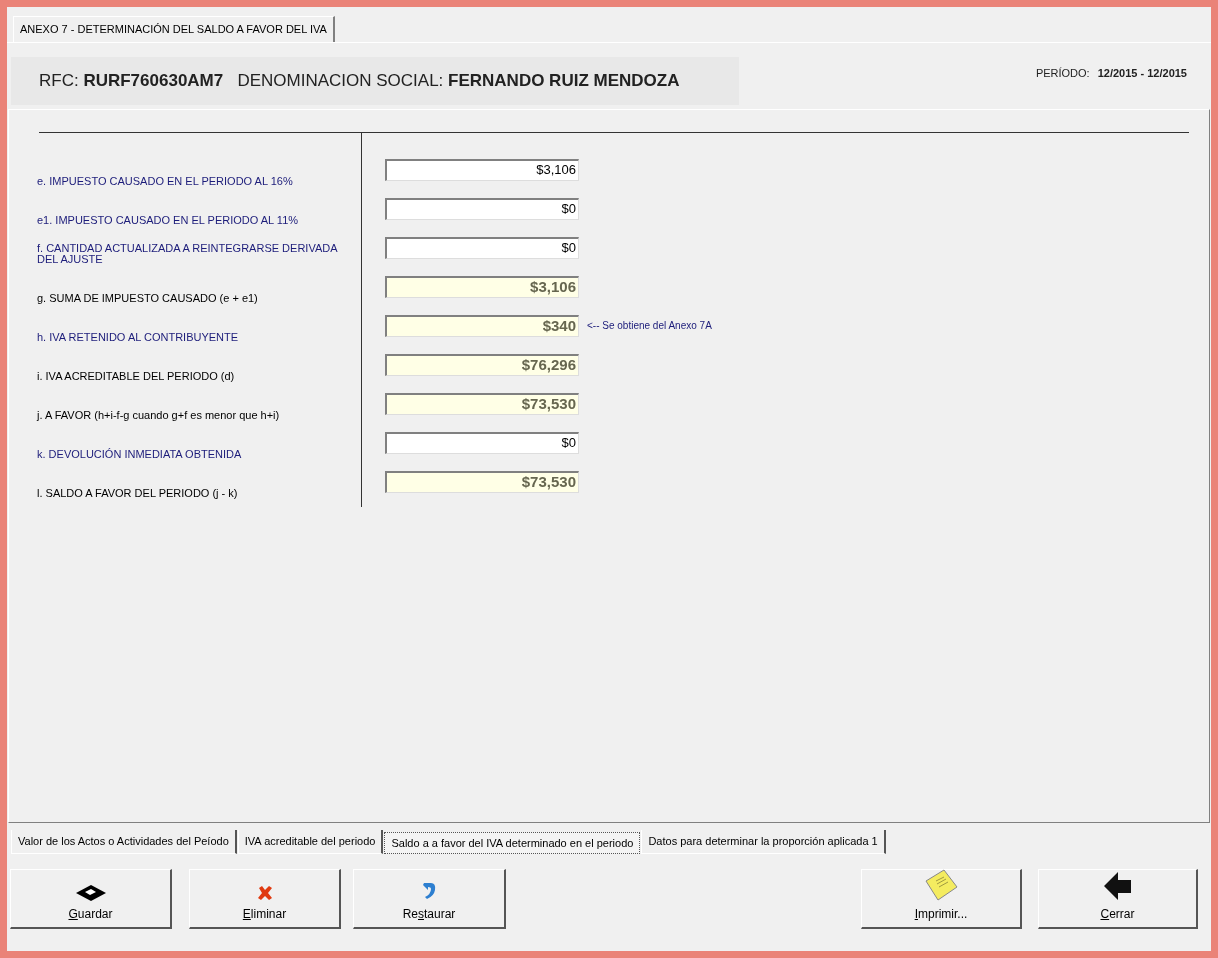 This screenshot has width=1218, height=958. What do you see at coordinates (159, 416) in the screenshot?
I see `field-label: j. A FAVOR (h+i-f-g cuando g+f es menor que h+i)` at bounding box center [159, 416].